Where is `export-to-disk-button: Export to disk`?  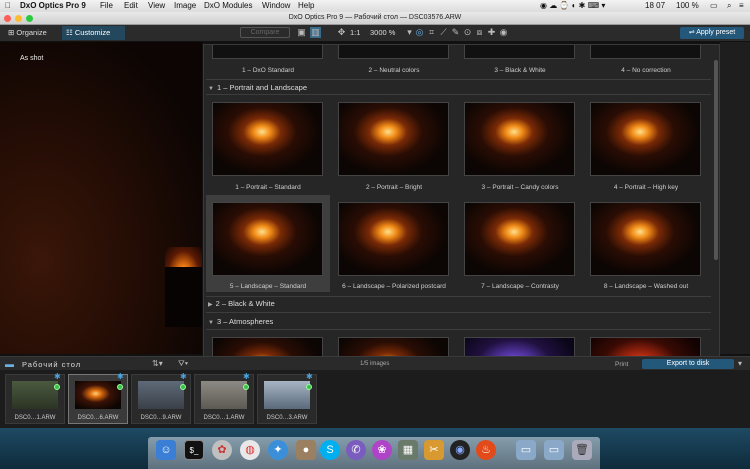 export-to-disk-button: Export to disk is located at coordinates (688, 364).